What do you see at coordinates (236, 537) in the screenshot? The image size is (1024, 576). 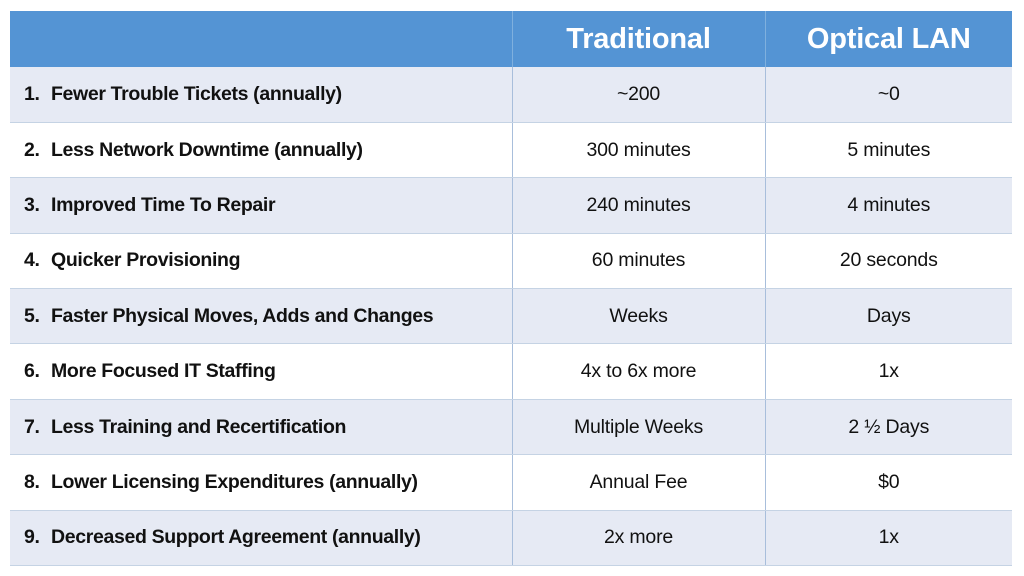 I see `benefit-label: Decreased Support Agreement (annually)` at bounding box center [236, 537].